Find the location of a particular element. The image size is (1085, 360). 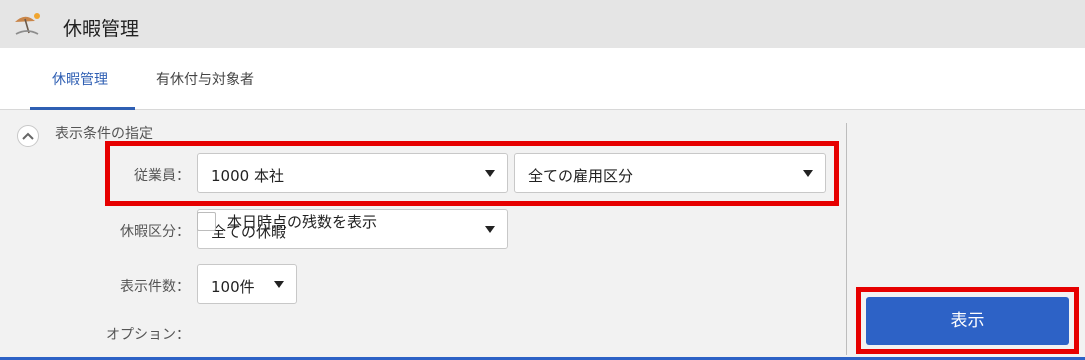

employment-type-select-value: 全ての雇用区分 is located at coordinates (581, 176).